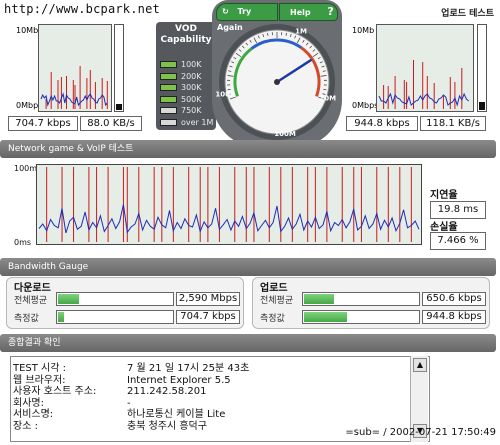  What do you see at coordinates (382, 123) in the screenshot?
I see `upload-speed-box: 944.8 kbps` at bounding box center [382, 123].